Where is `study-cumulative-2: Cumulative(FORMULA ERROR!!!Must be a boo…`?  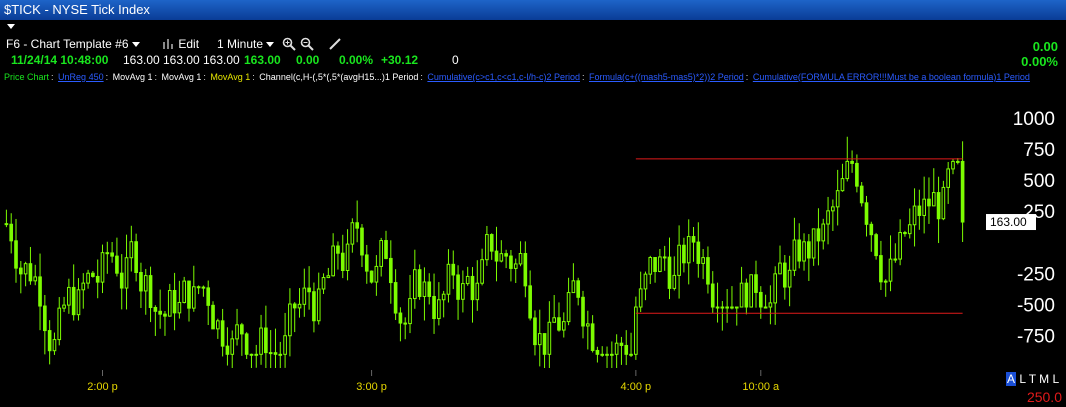 study-cumulative-2: Cumulative(FORMULA ERROR!!!Must be a boo… is located at coordinates (891, 77).